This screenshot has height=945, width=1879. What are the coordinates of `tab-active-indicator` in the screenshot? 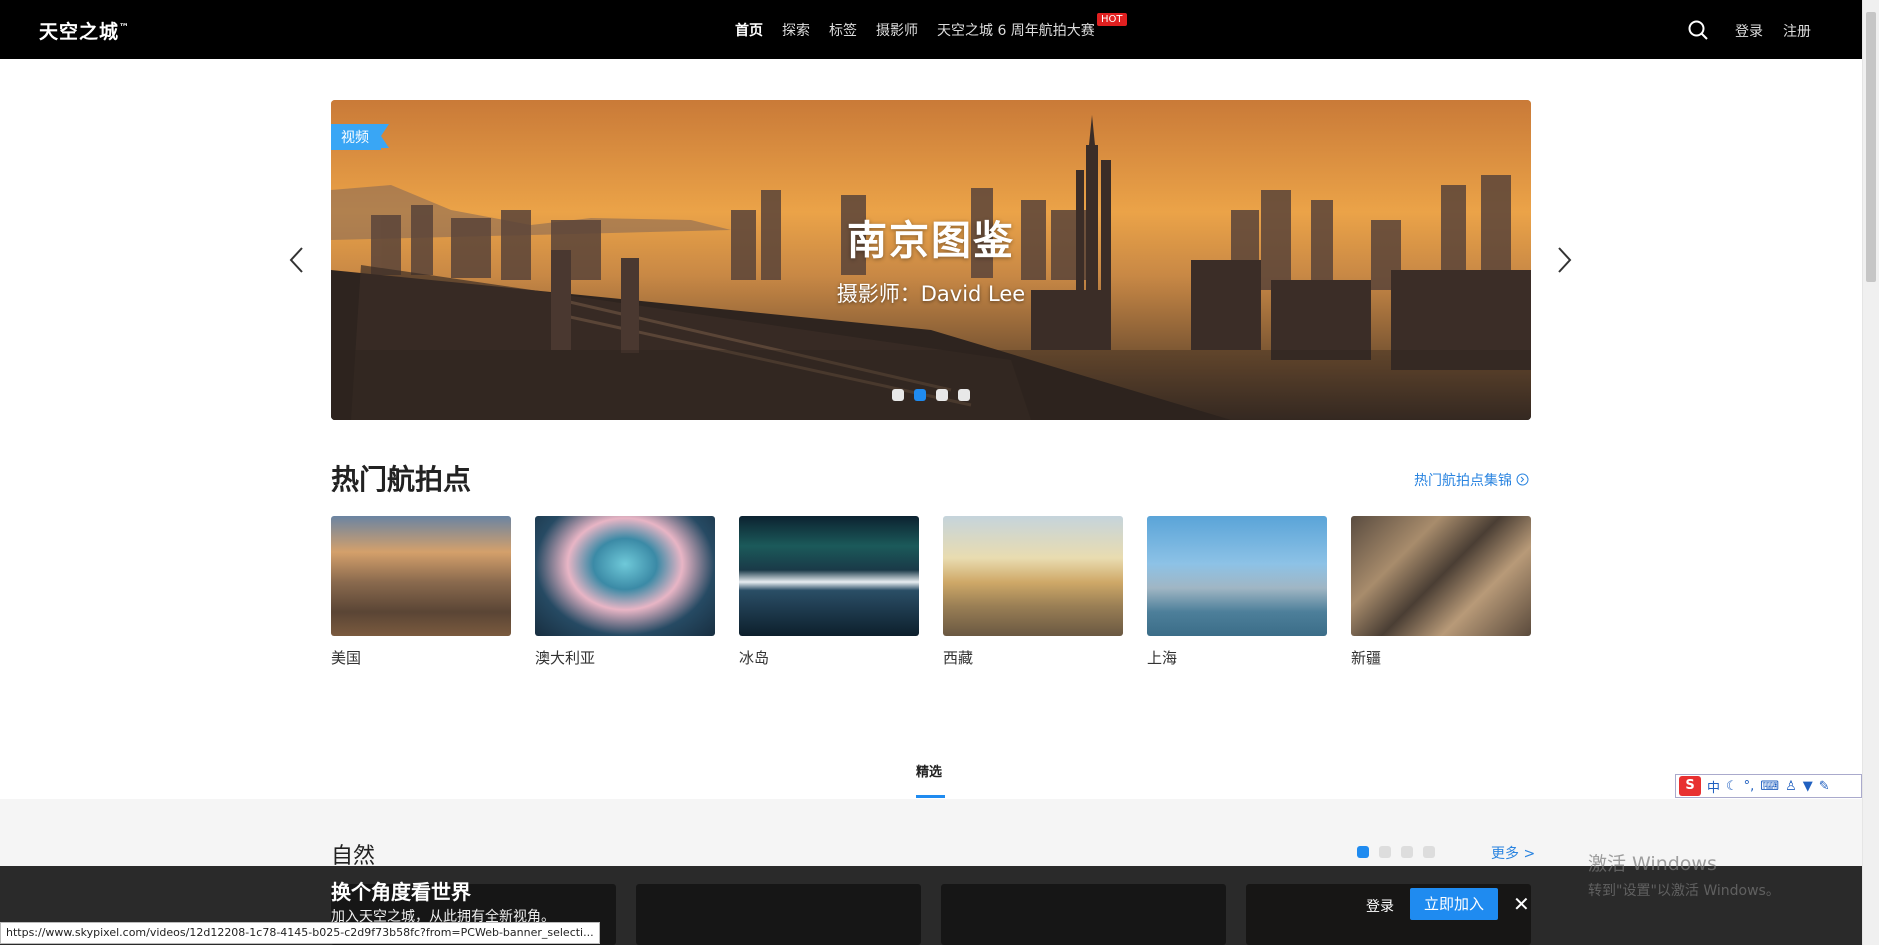 It's located at (930, 796).